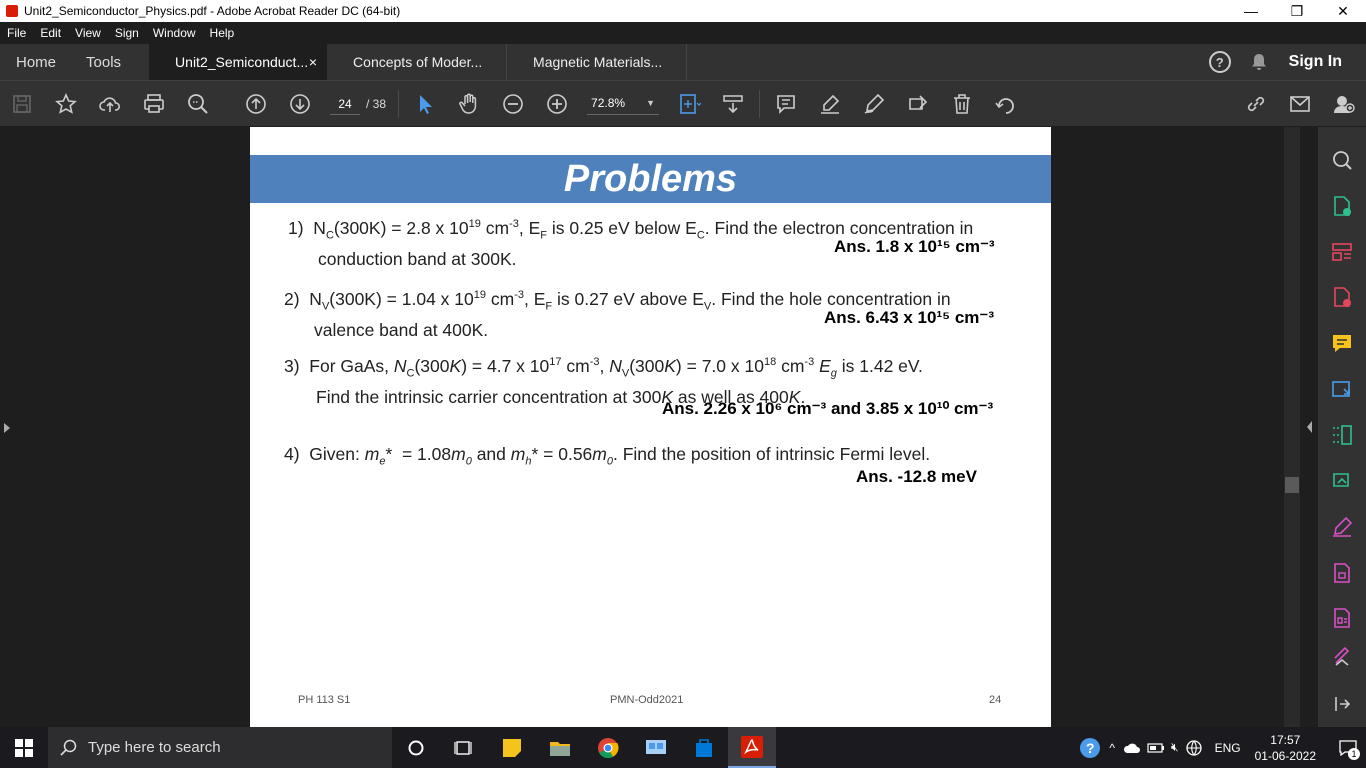  Describe the element at coordinates (313, 62) in the screenshot. I see `tab-close-icon: ×` at that location.